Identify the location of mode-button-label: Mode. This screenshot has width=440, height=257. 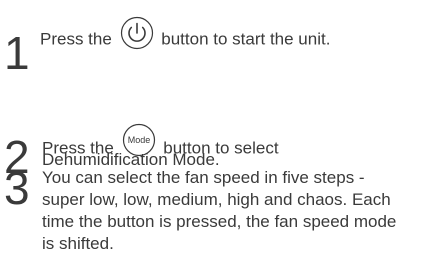
(138, 140).